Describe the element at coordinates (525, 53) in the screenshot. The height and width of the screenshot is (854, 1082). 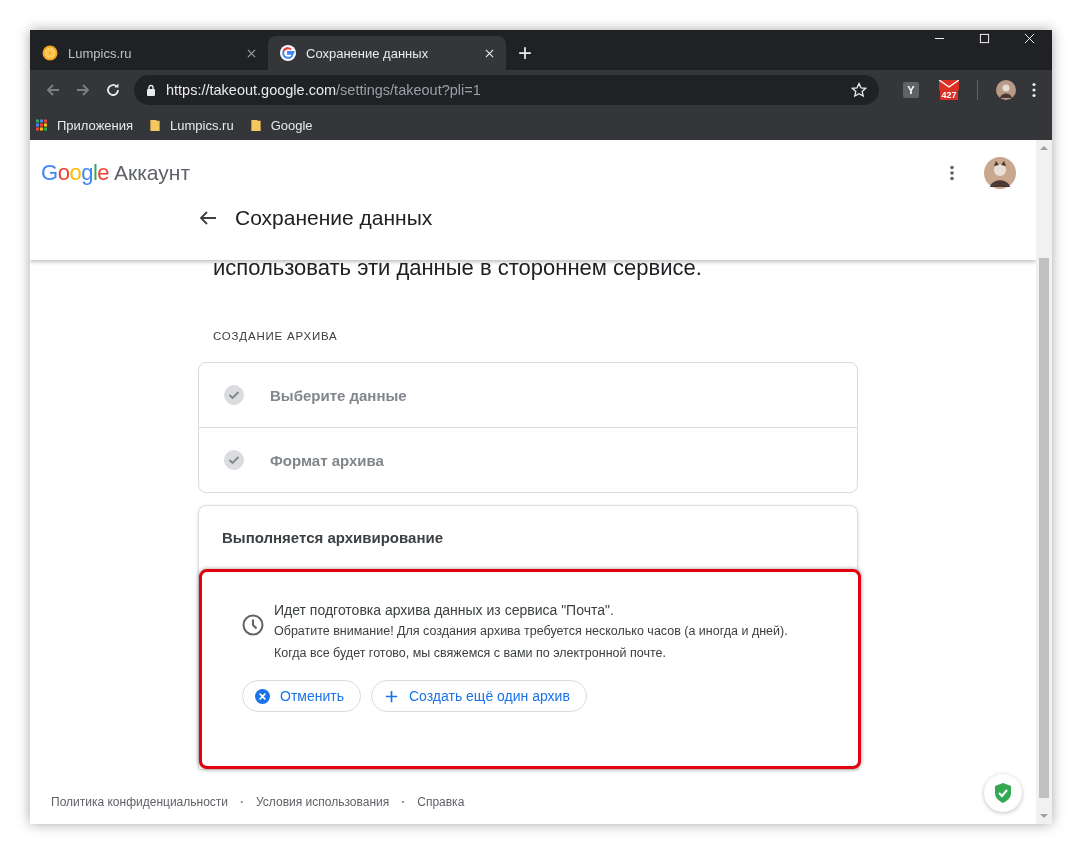
I see `new-tab-button: +` at that location.